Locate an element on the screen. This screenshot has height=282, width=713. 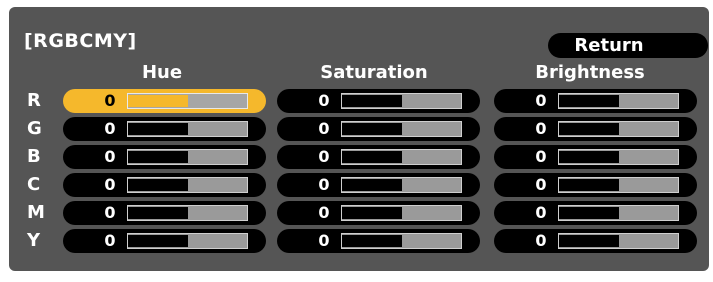
hue-slider-b: 0 is located at coordinates (164, 157).